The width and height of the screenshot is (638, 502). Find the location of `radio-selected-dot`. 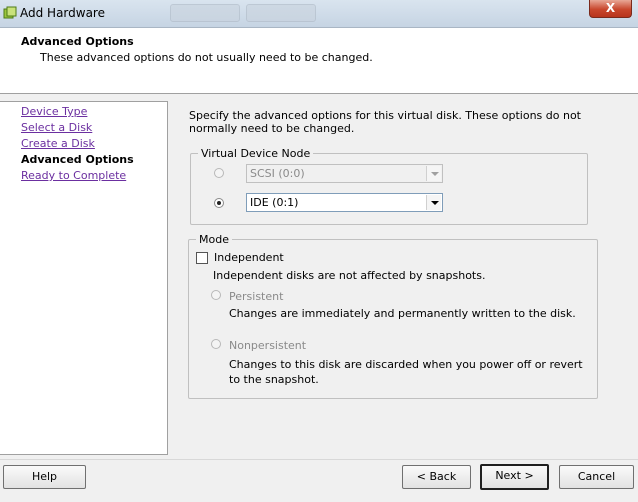

radio-selected-dot is located at coordinates (219, 203).